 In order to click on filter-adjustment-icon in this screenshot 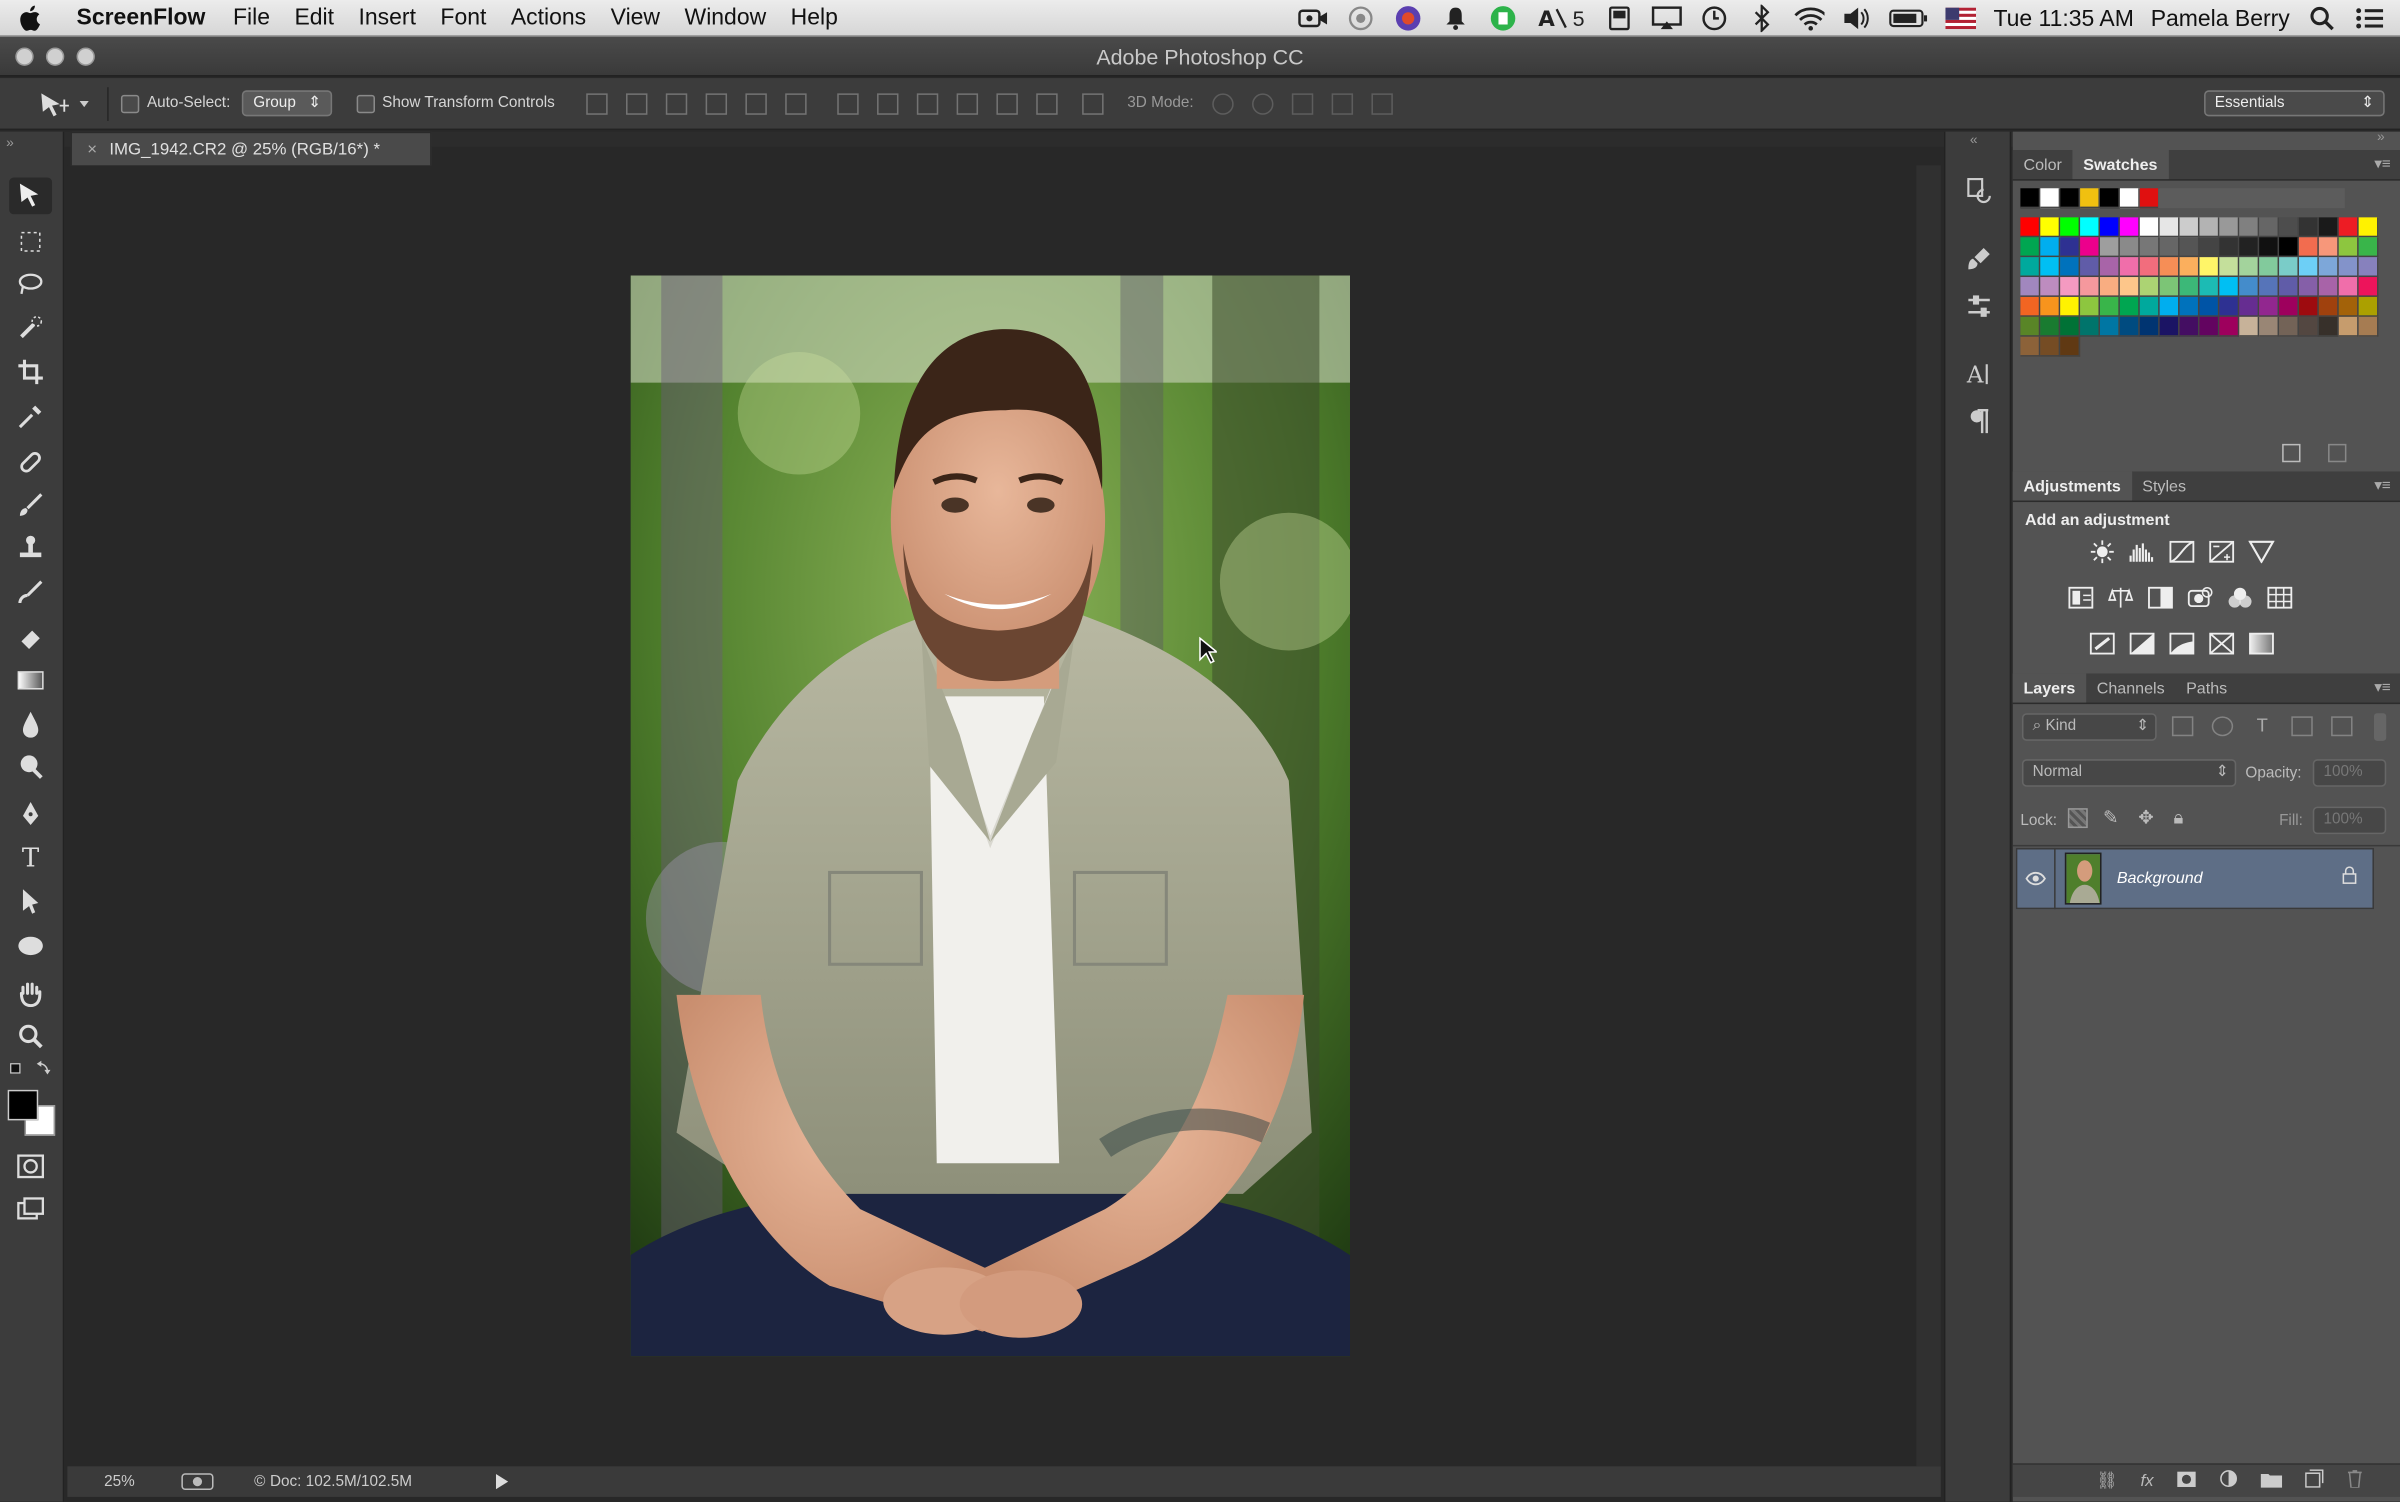, I will do `click(2222, 726)`.